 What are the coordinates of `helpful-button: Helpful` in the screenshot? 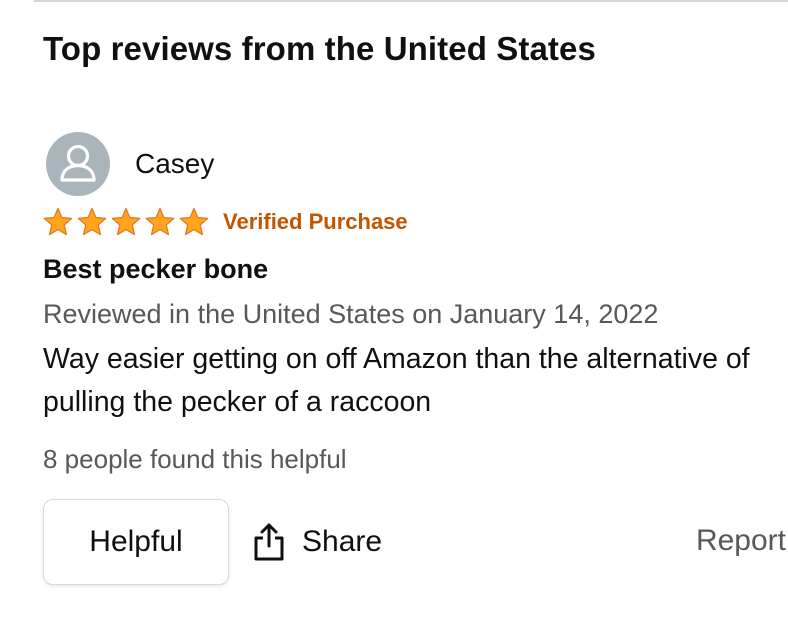 It's located at (136, 542).